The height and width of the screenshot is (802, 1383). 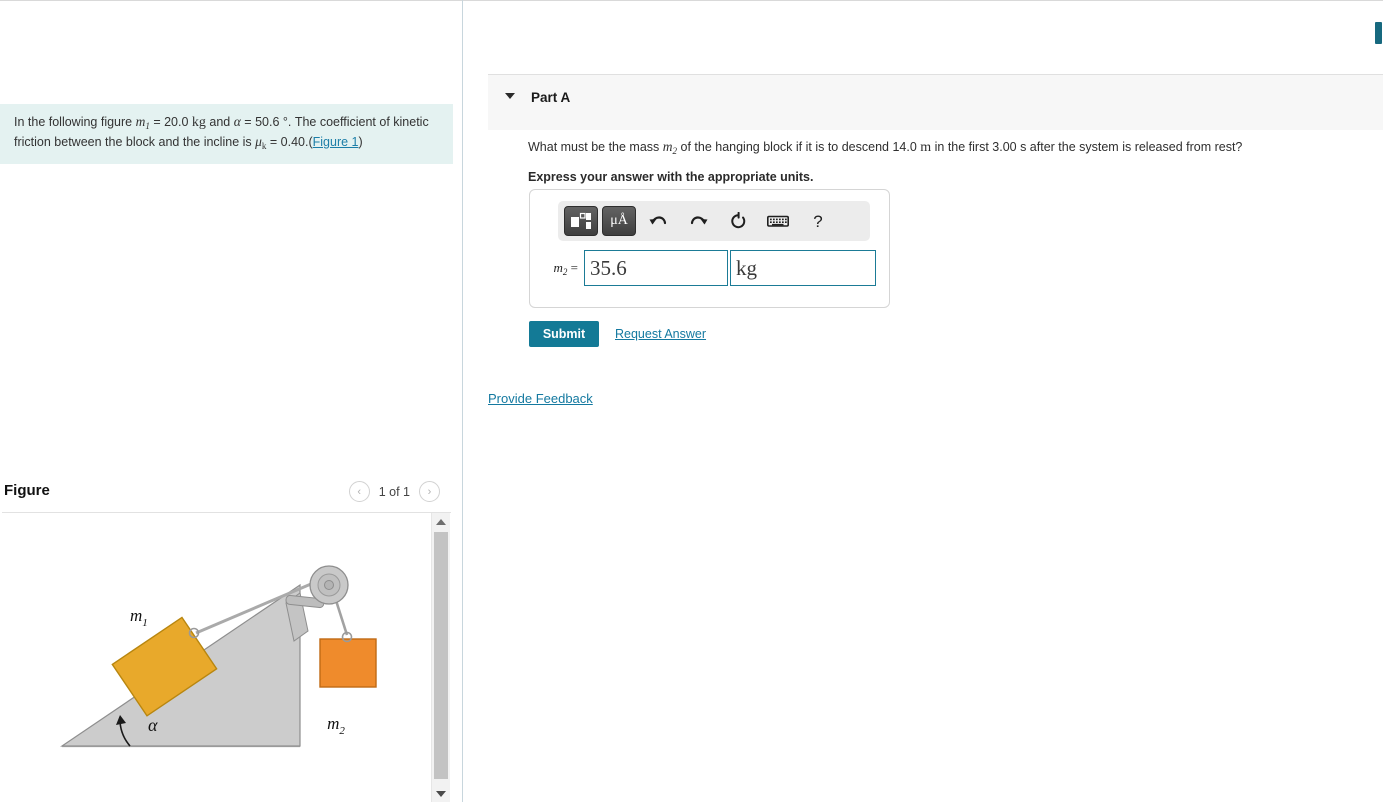 I want to click on answer-units-input: kg, so click(x=803, y=268).